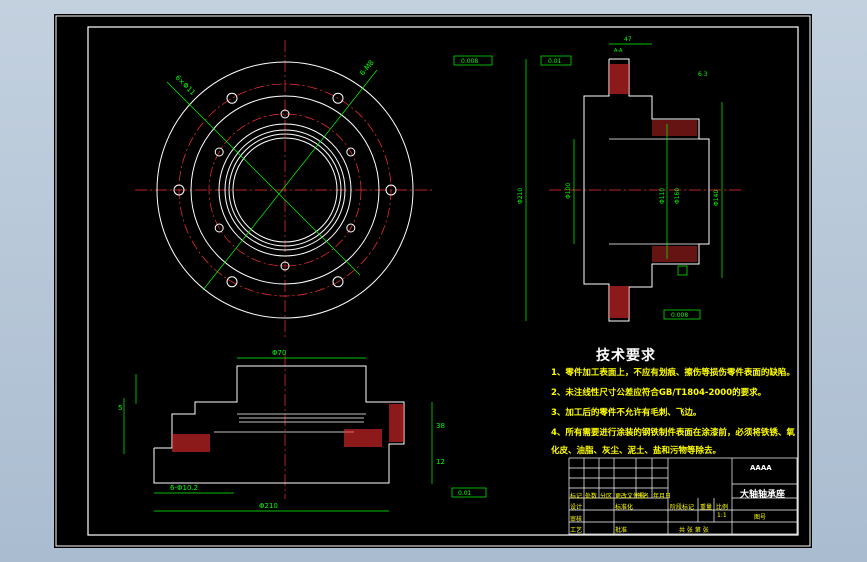 Image resolution: width=867 pixels, height=562 pixels. What do you see at coordinates (722, 507) in the screenshot?
I see `tb-cell-ratio: 比例` at bounding box center [722, 507].